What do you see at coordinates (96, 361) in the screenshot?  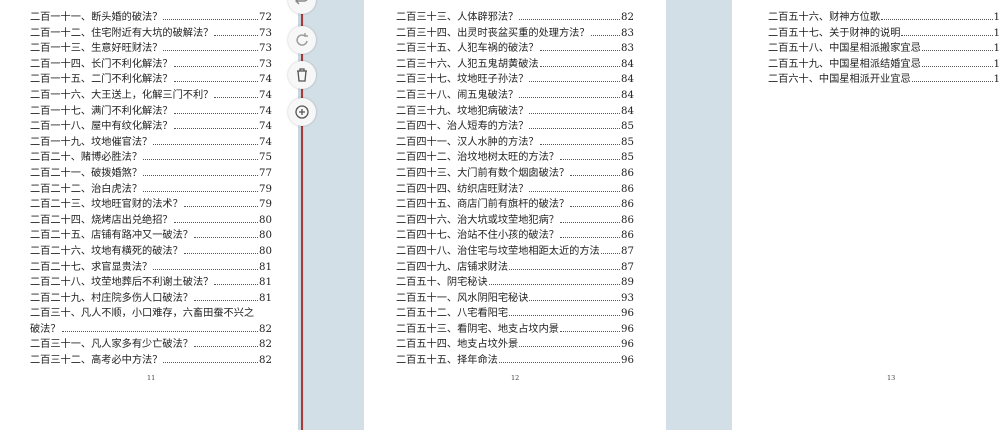 I see `toc-entry-title: 二百三十二、高考必中方法？` at bounding box center [96, 361].